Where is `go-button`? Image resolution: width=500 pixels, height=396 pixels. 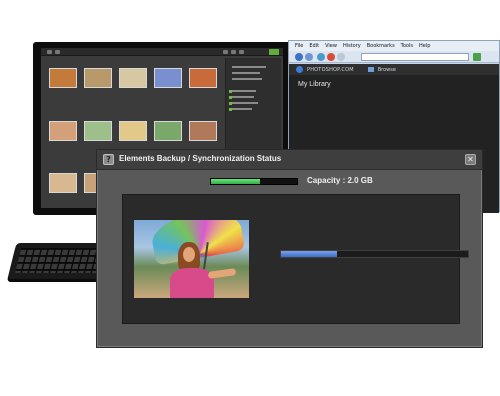
go-button is located at coordinates (477, 57).